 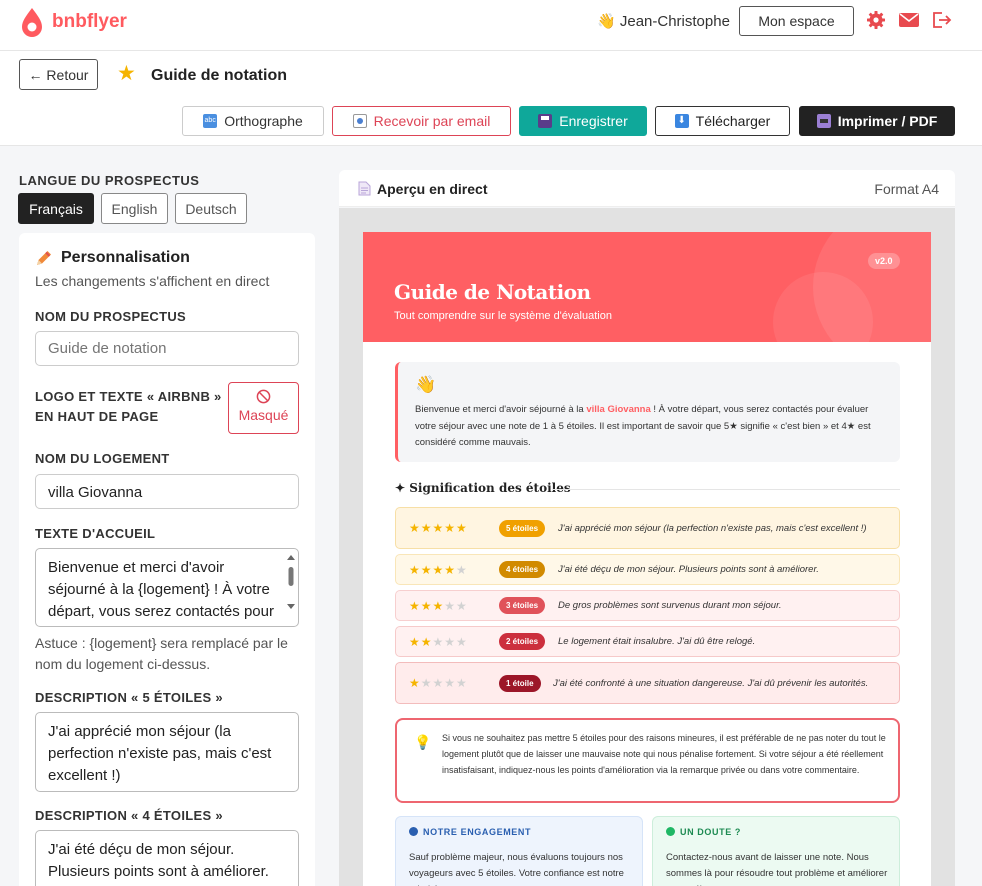 What do you see at coordinates (364, 188) in the screenshot?
I see `document-icon` at bounding box center [364, 188].